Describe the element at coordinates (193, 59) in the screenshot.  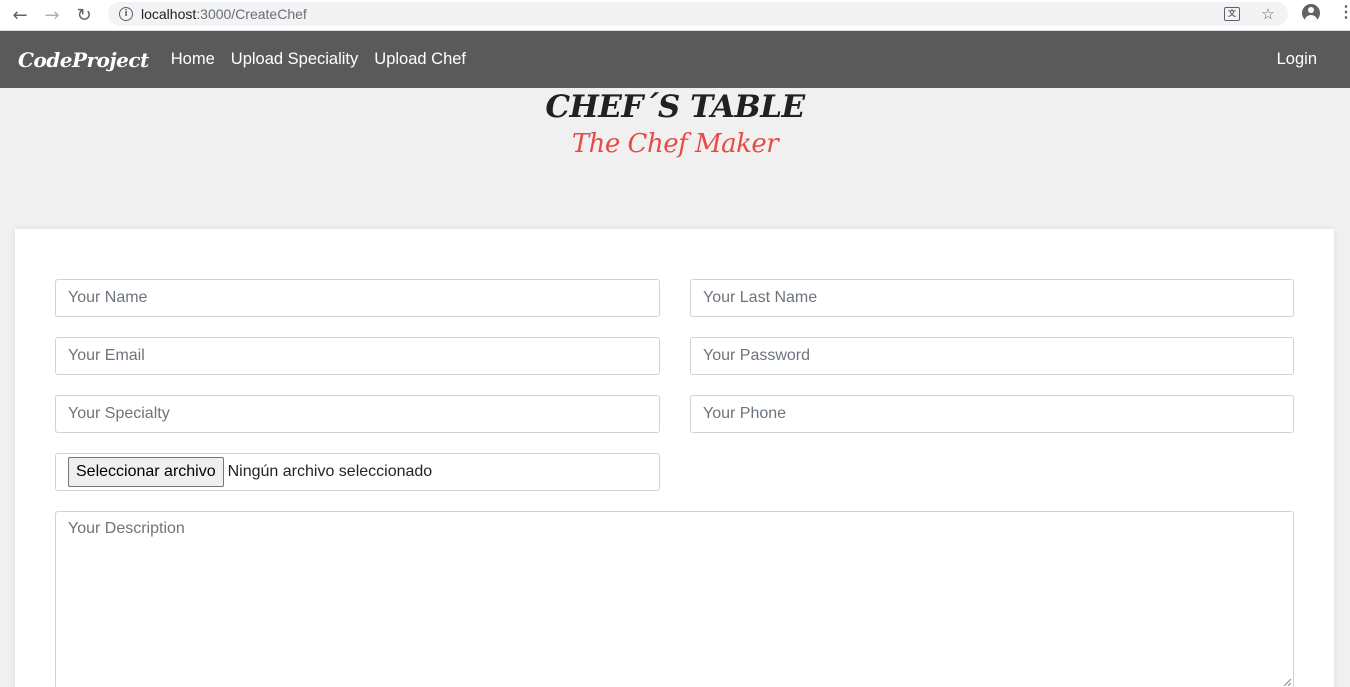
I see `nav-link-home: Home` at that location.